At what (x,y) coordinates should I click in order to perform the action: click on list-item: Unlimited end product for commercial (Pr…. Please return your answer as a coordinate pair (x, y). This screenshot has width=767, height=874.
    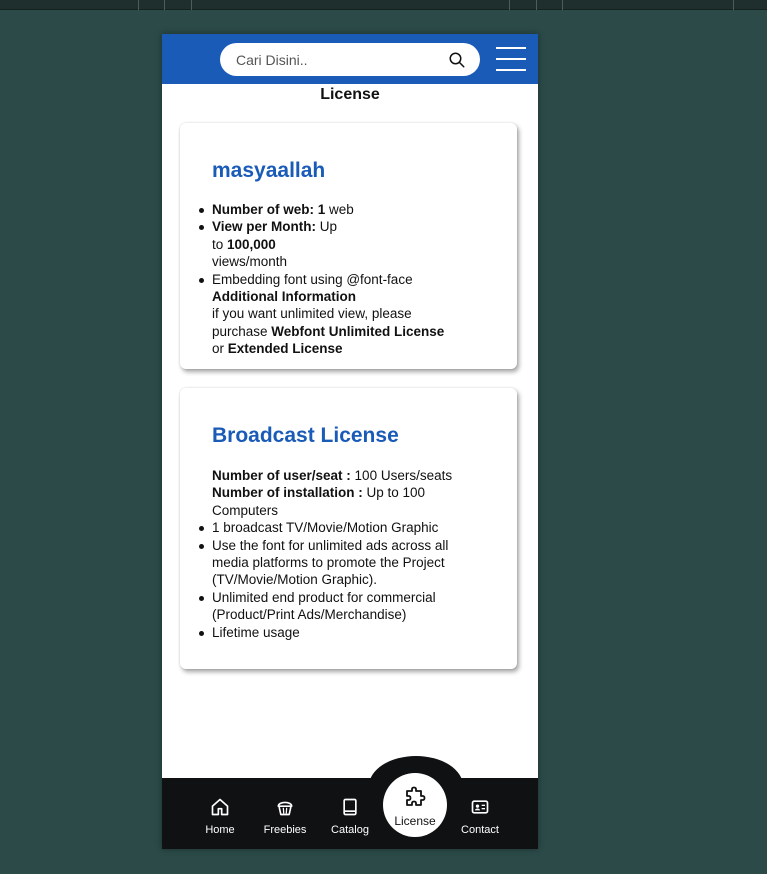
    Looking at the image, I should click on (340, 606).